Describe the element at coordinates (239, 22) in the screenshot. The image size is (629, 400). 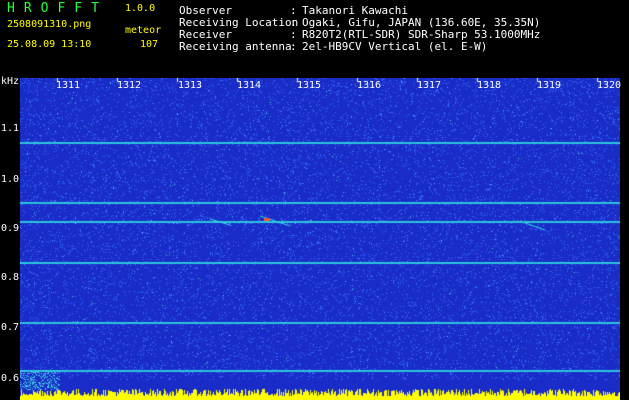
I see `location-label: Receiving Location` at that location.